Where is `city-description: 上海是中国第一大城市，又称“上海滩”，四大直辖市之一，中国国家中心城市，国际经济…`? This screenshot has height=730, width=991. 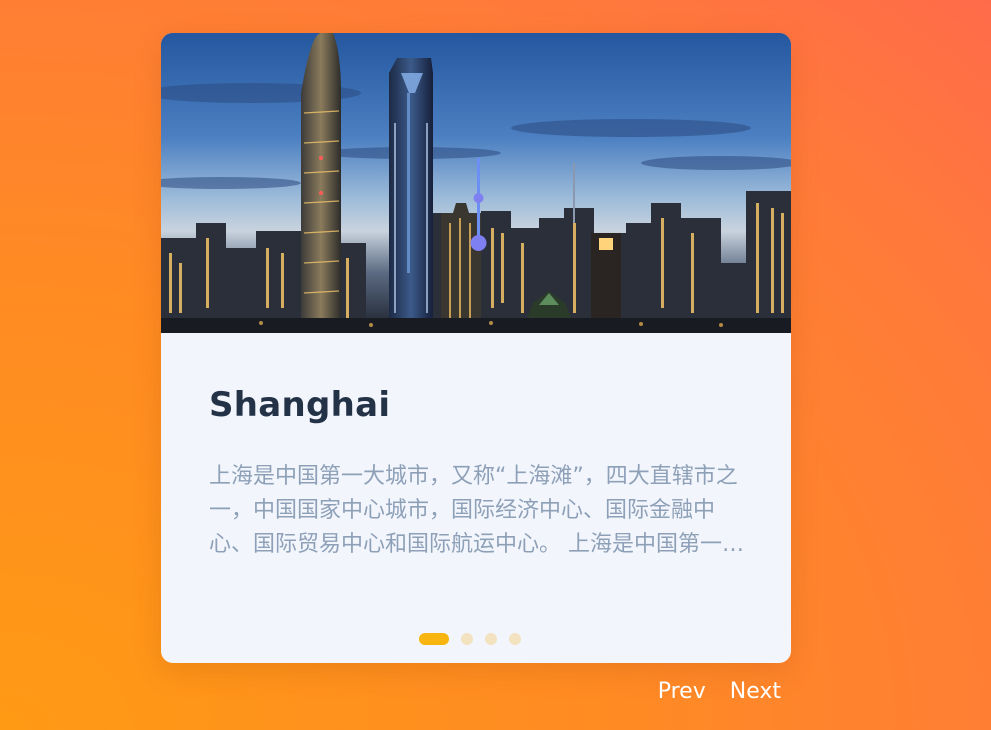 city-description: 上海是中国第一大城市，又称“上海滩”，四大直辖市之一，中国国家中心城市，国际经济… is located at coordinates (476, 510).